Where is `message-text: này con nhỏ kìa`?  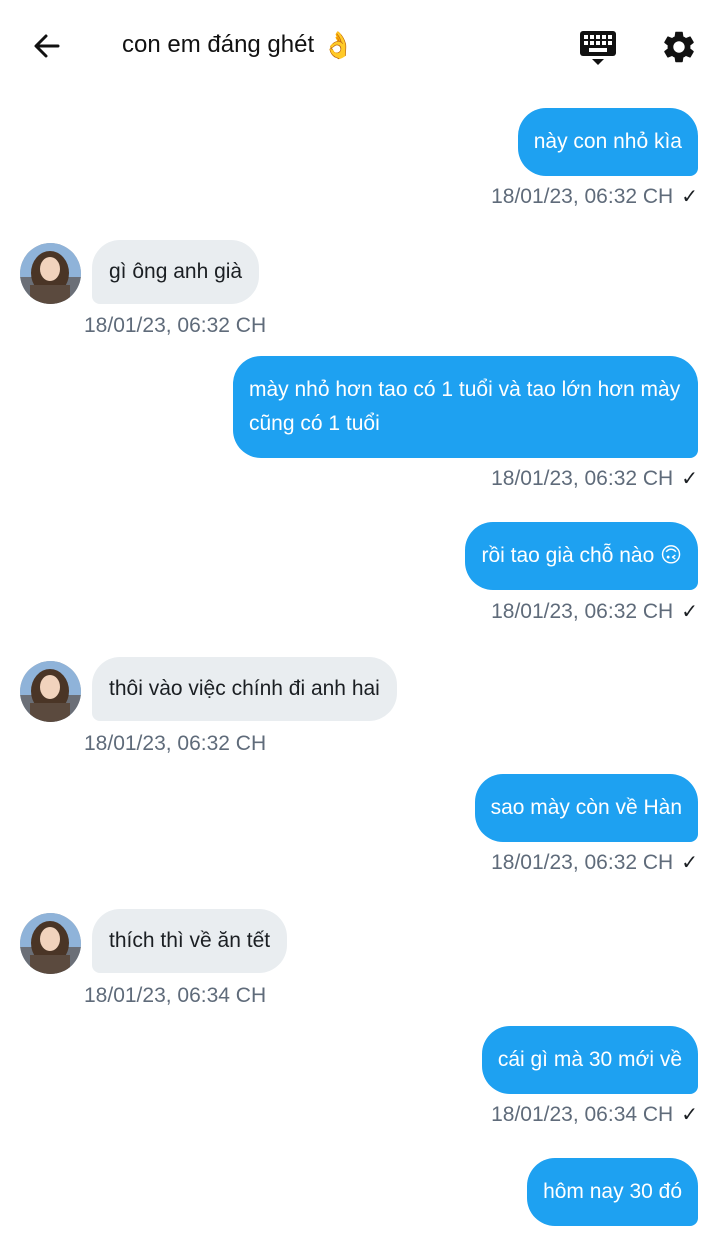
message-text: này con nhỏ kìa is located at coordinates (607, 141).